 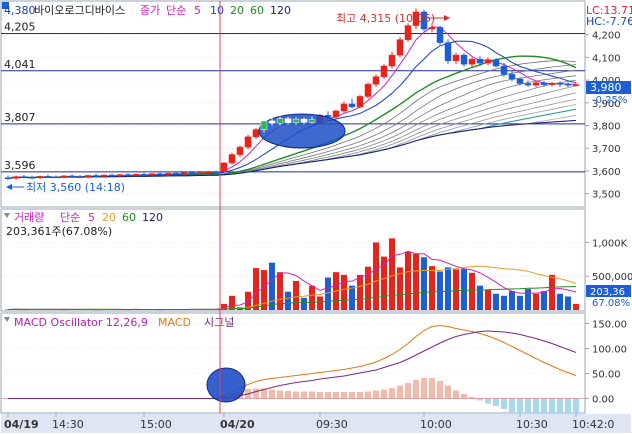 I want to click on legend-period-5: 5, so click(x=197, y=10).